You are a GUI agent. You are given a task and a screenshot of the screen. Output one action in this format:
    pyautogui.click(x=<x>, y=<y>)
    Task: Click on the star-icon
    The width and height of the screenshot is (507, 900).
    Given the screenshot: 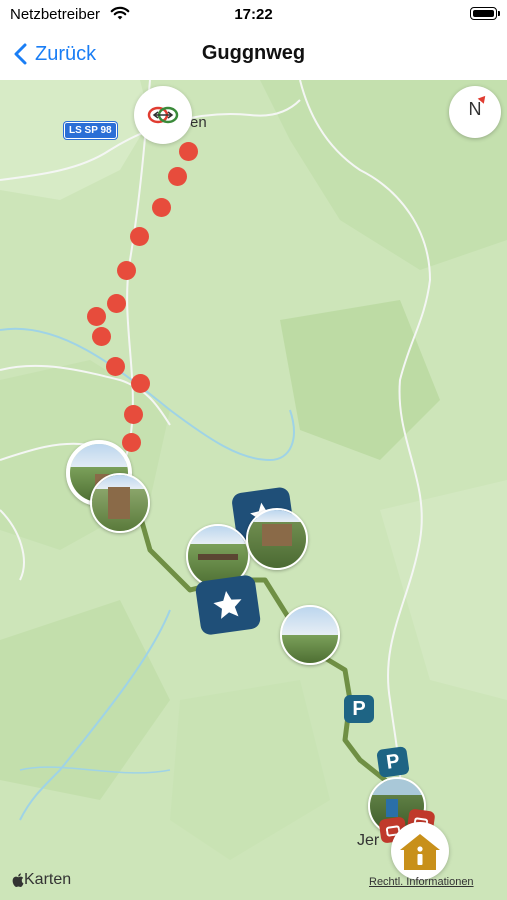 What is the action you would take?
    pyautogui.click(x=227, y=604)
    